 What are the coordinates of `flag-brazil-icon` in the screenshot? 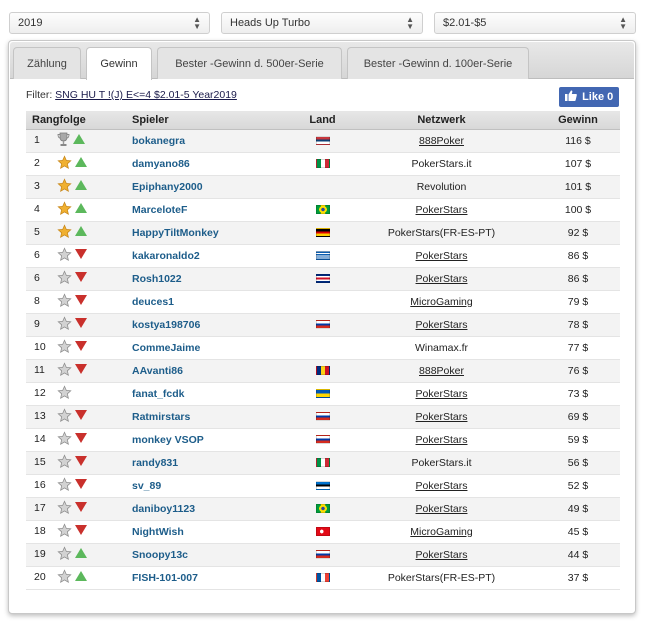 It's located at (322, 509).